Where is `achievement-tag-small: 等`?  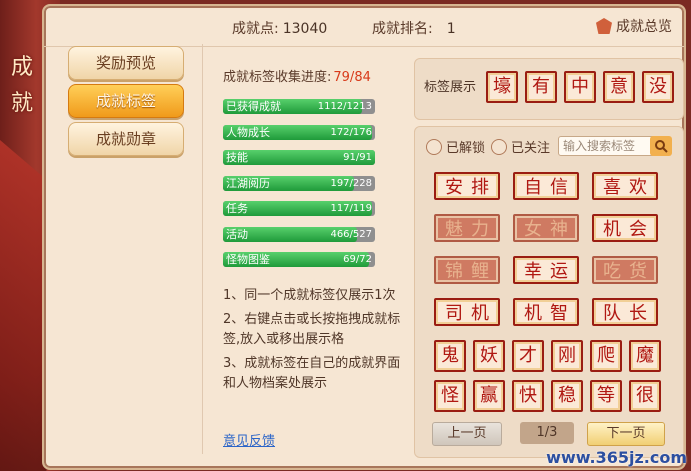 achievement-tag-small: 等 is located at coordinates (606, 396).